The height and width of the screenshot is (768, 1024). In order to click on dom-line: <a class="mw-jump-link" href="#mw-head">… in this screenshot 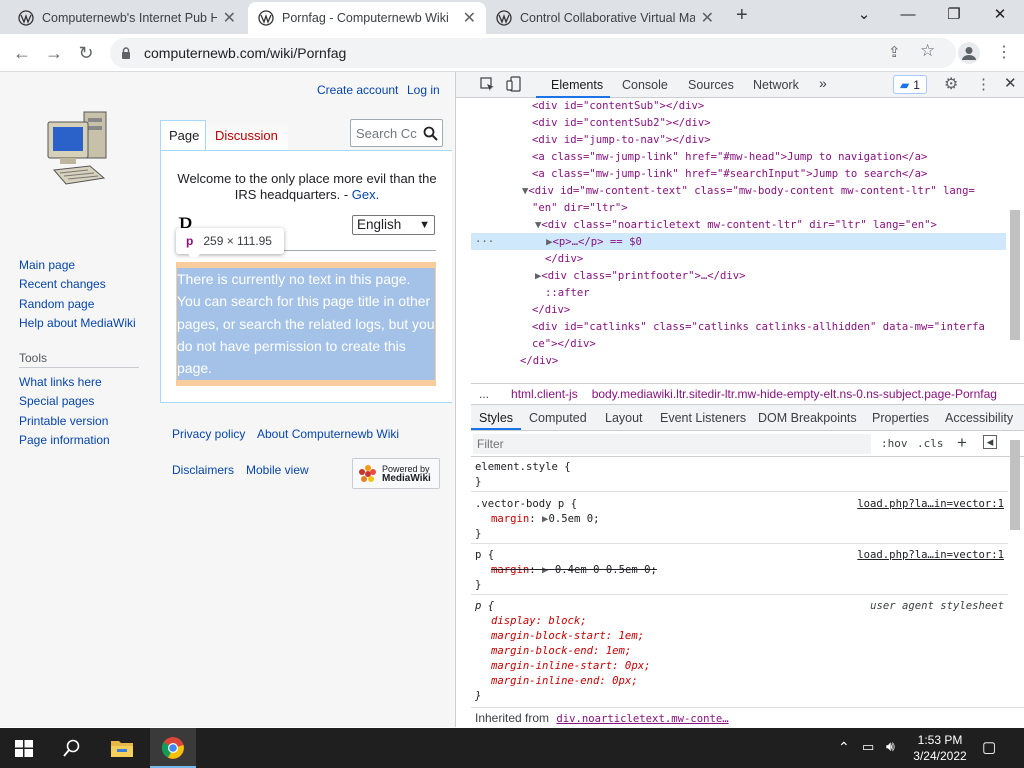, I will do `click(729, 157)`.